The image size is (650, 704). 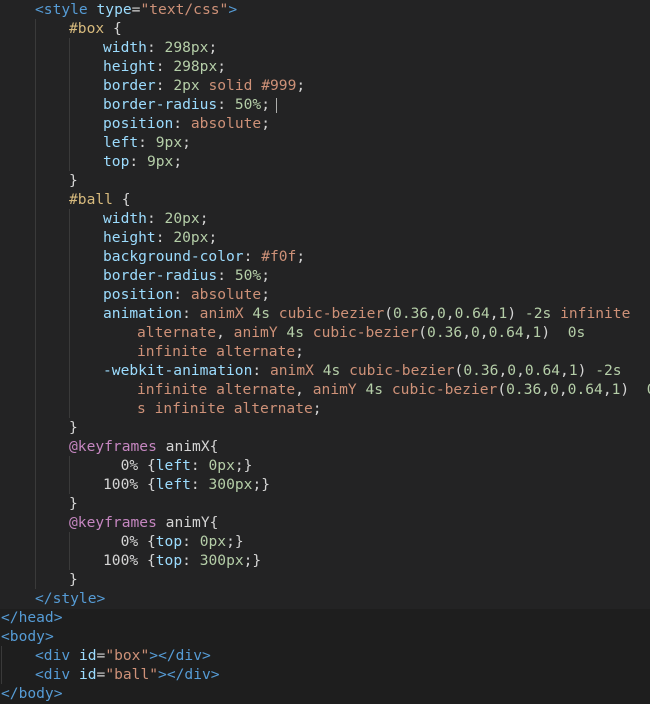 What do you see at coordinates (160, 237) in the screenshot?
I see `code-line: height: 20px;` at bounding box center [160, 237].